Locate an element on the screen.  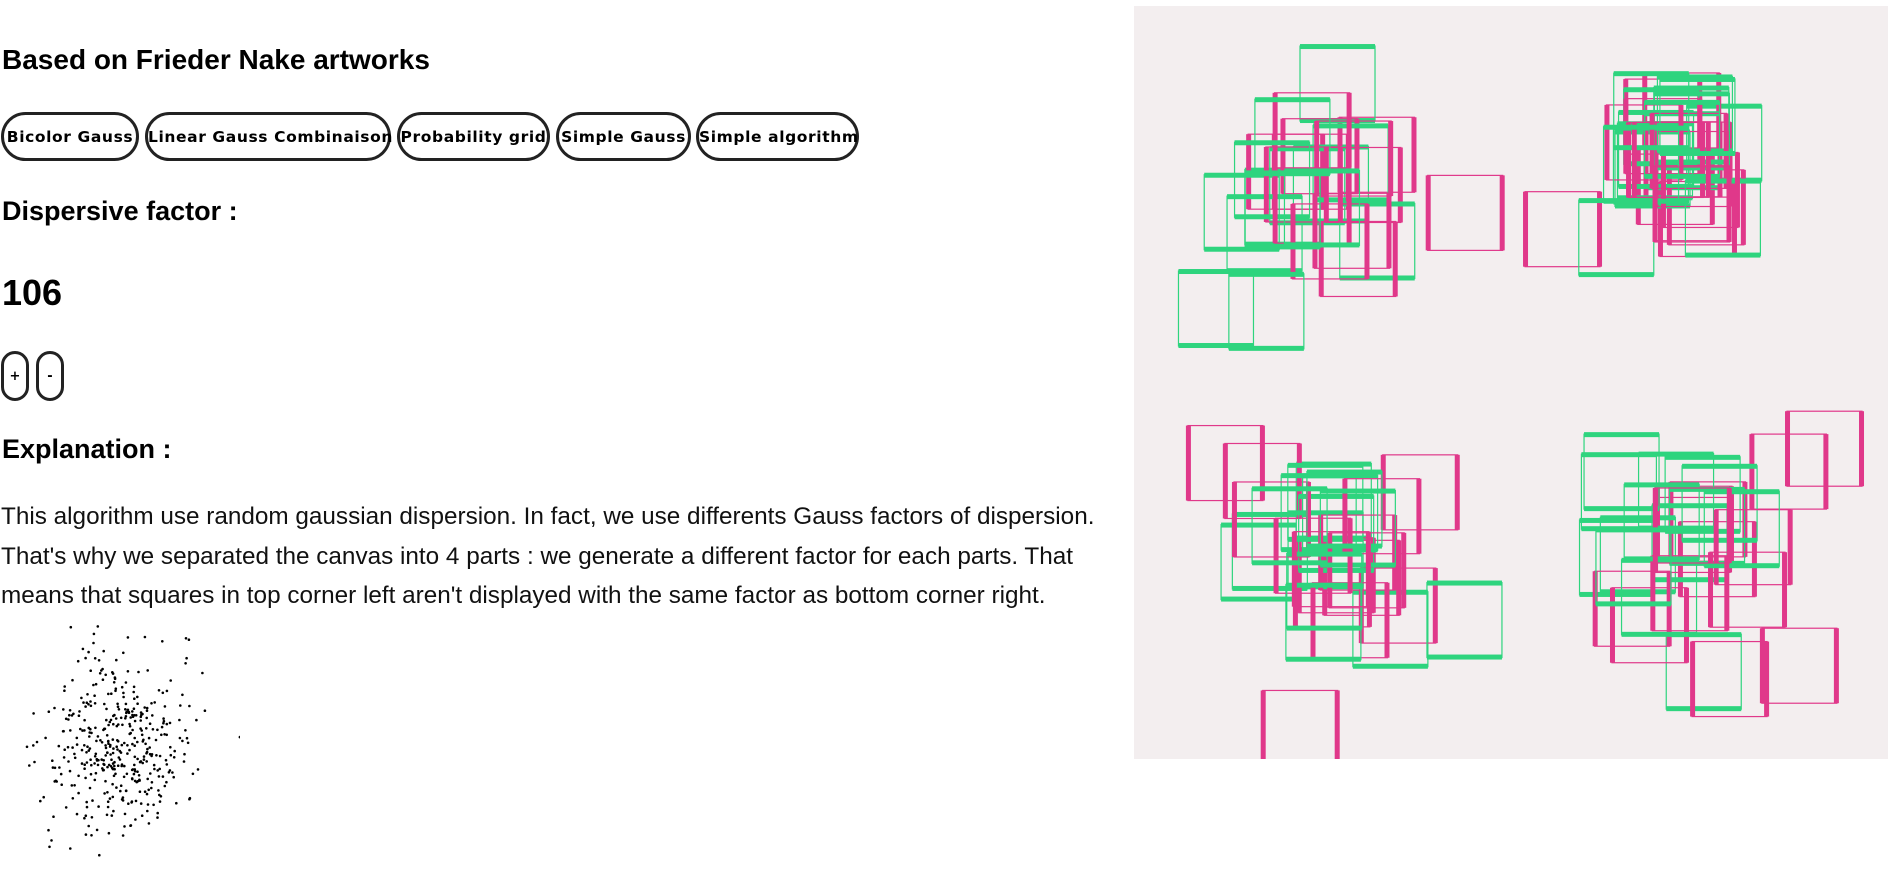
simple-algorithm-button: Simple algorithm is located at coordinates (777, 136).